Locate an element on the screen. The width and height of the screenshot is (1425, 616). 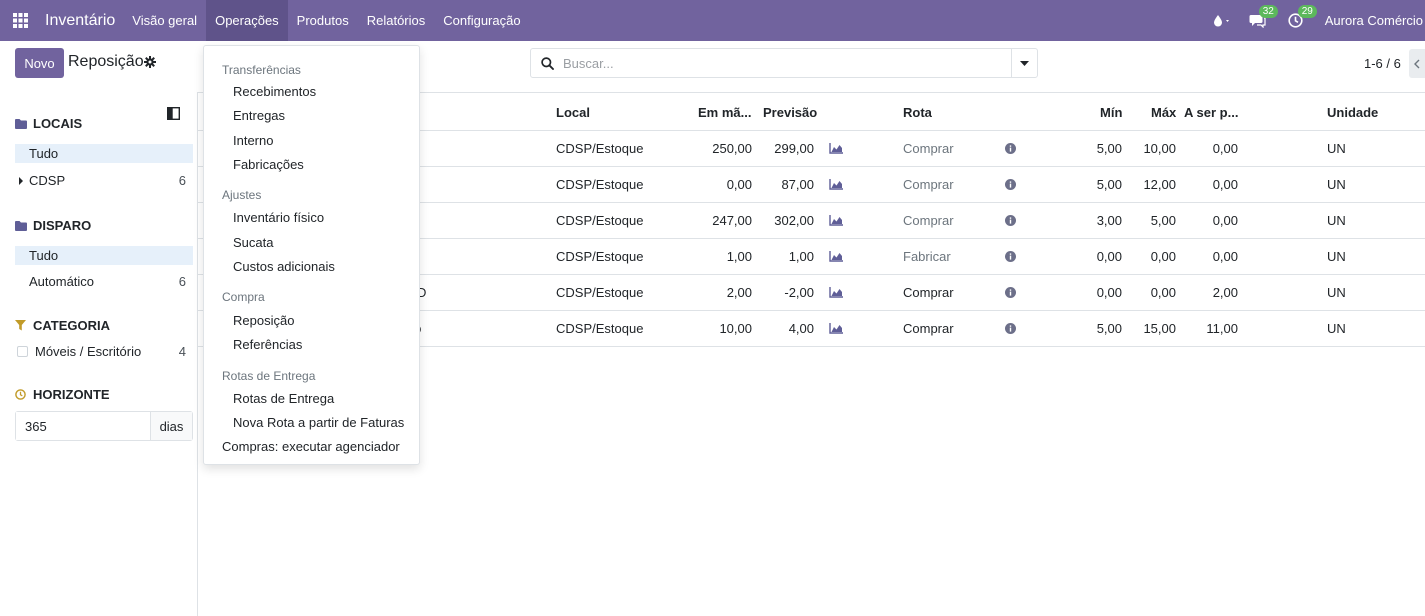
checkbox is located at coordinates (22, 351).